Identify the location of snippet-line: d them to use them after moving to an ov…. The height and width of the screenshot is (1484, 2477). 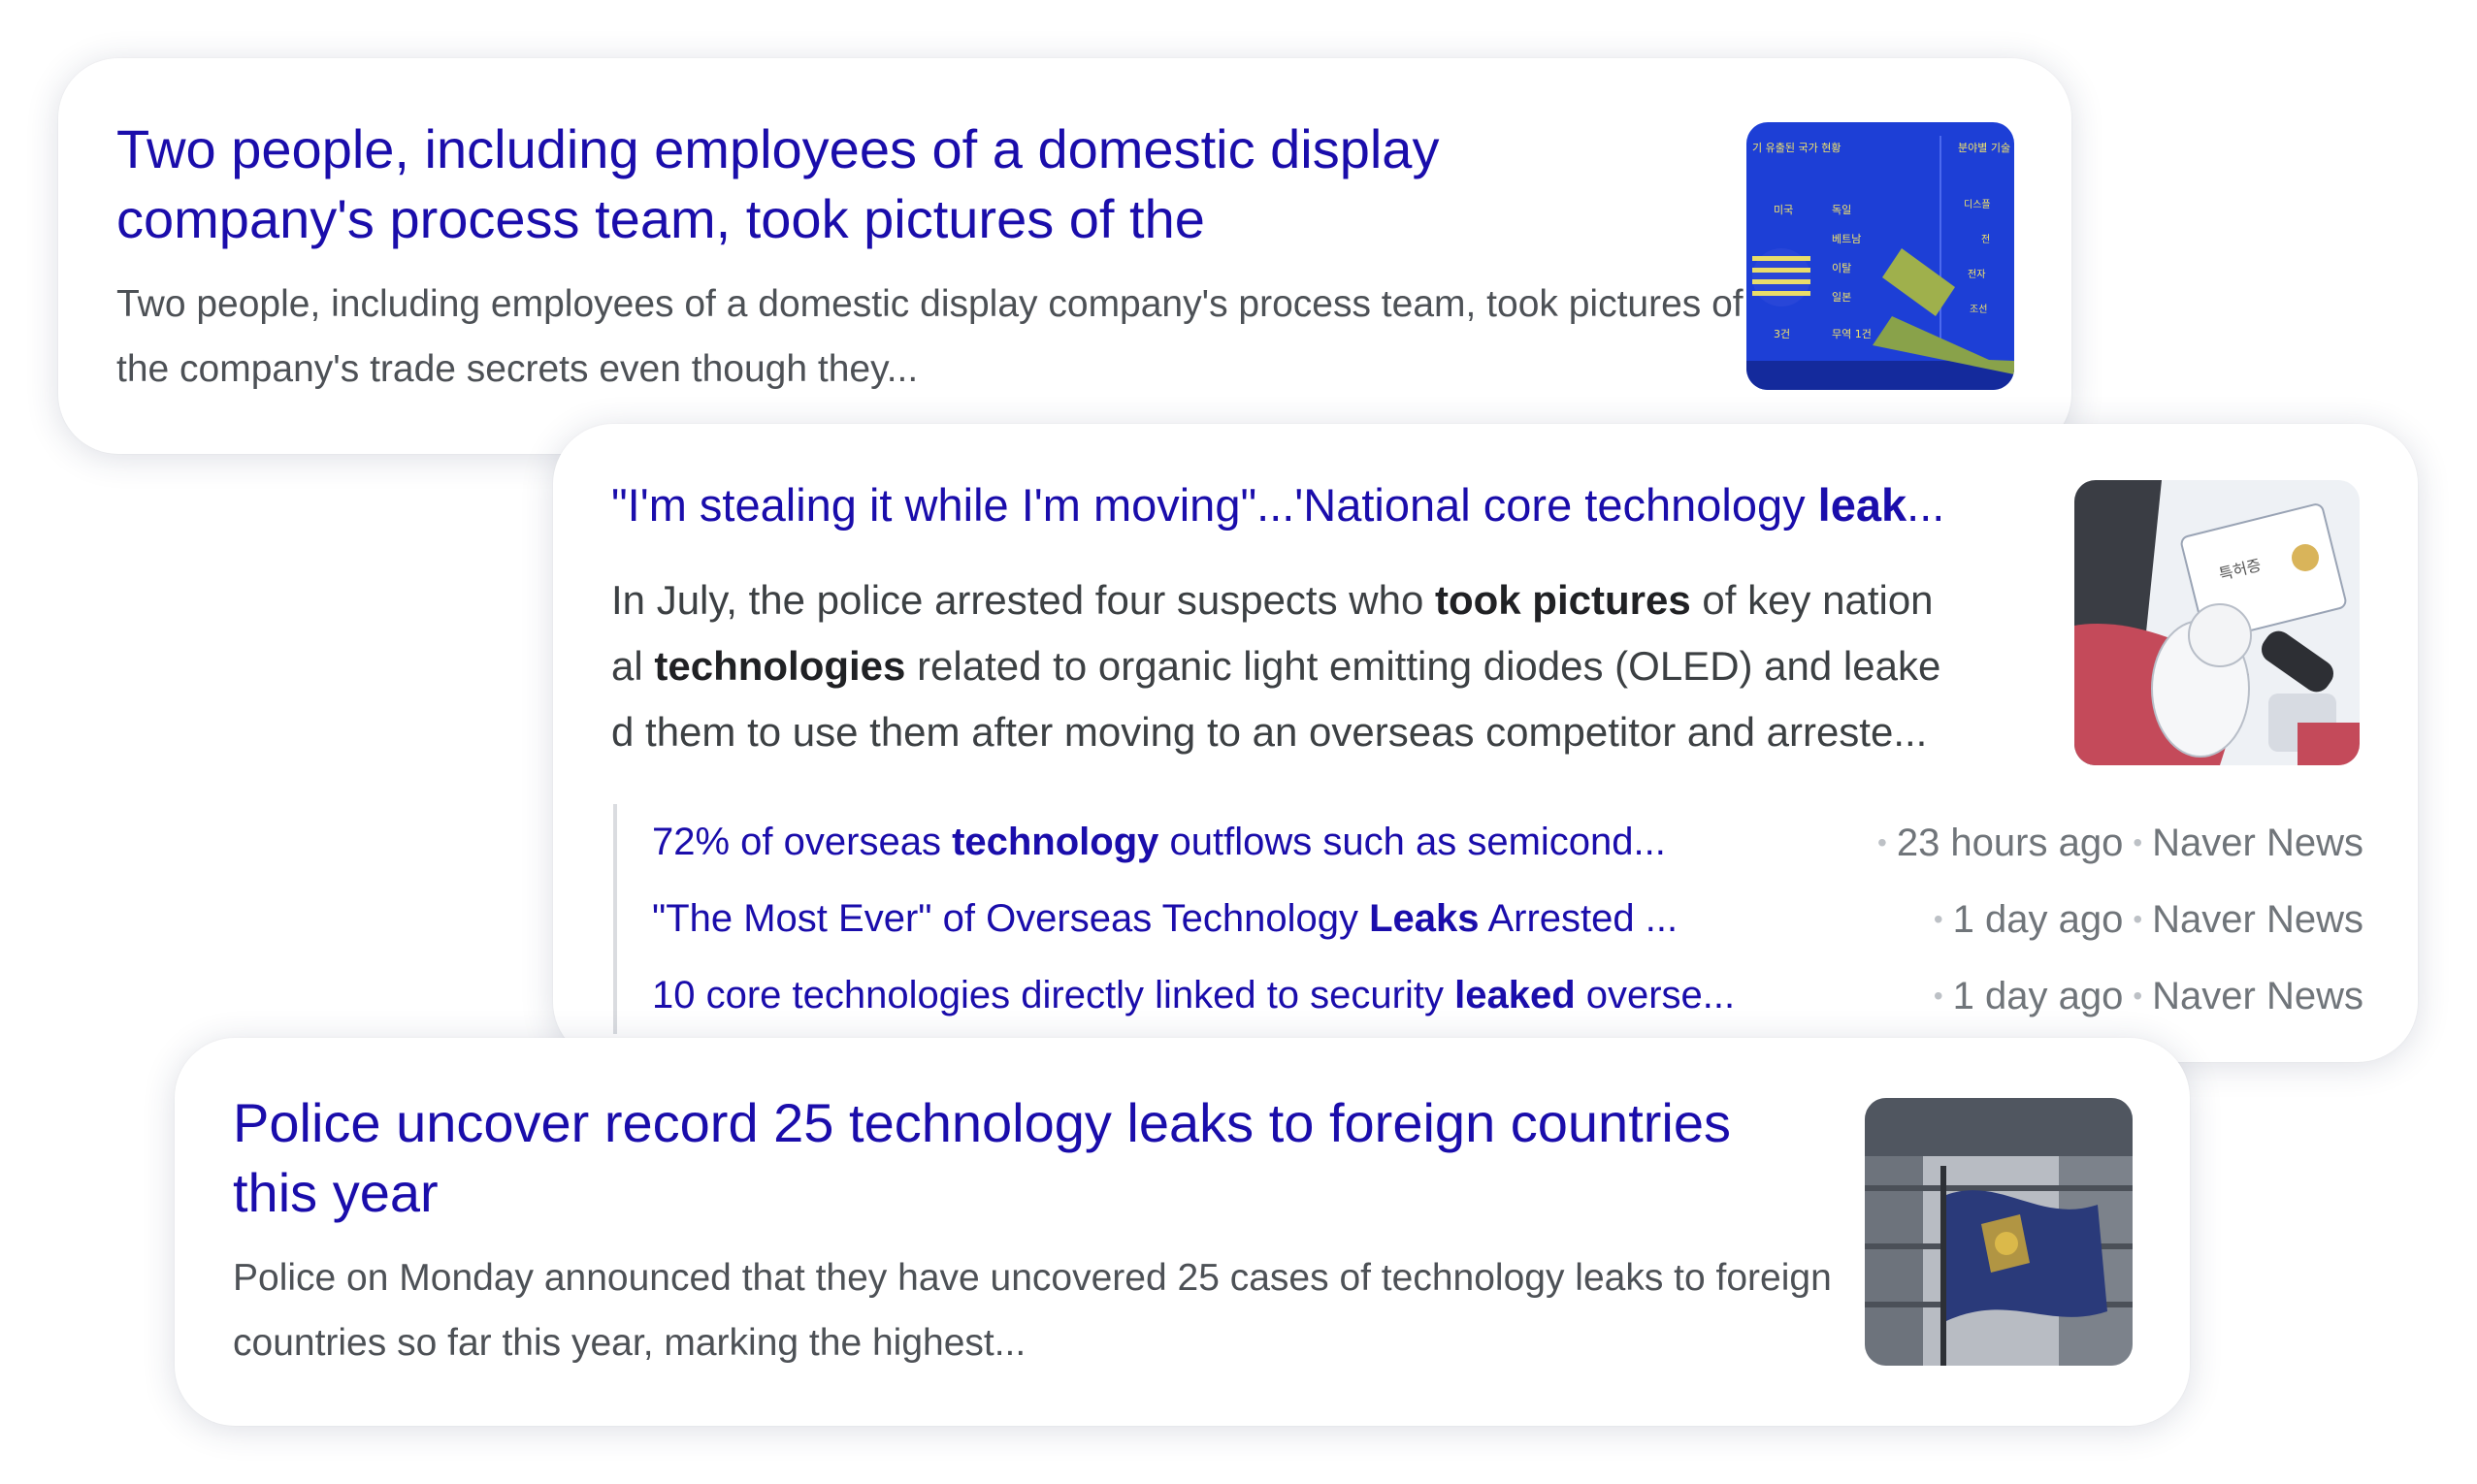
(1269, 732).